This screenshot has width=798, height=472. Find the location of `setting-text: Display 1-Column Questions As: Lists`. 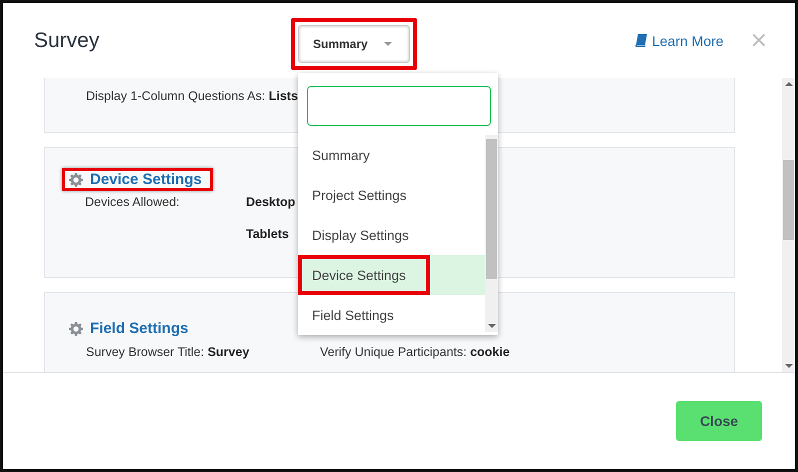

setting-text: Display 1-Column Questions As: Lists is located at coordinates (192, 96).